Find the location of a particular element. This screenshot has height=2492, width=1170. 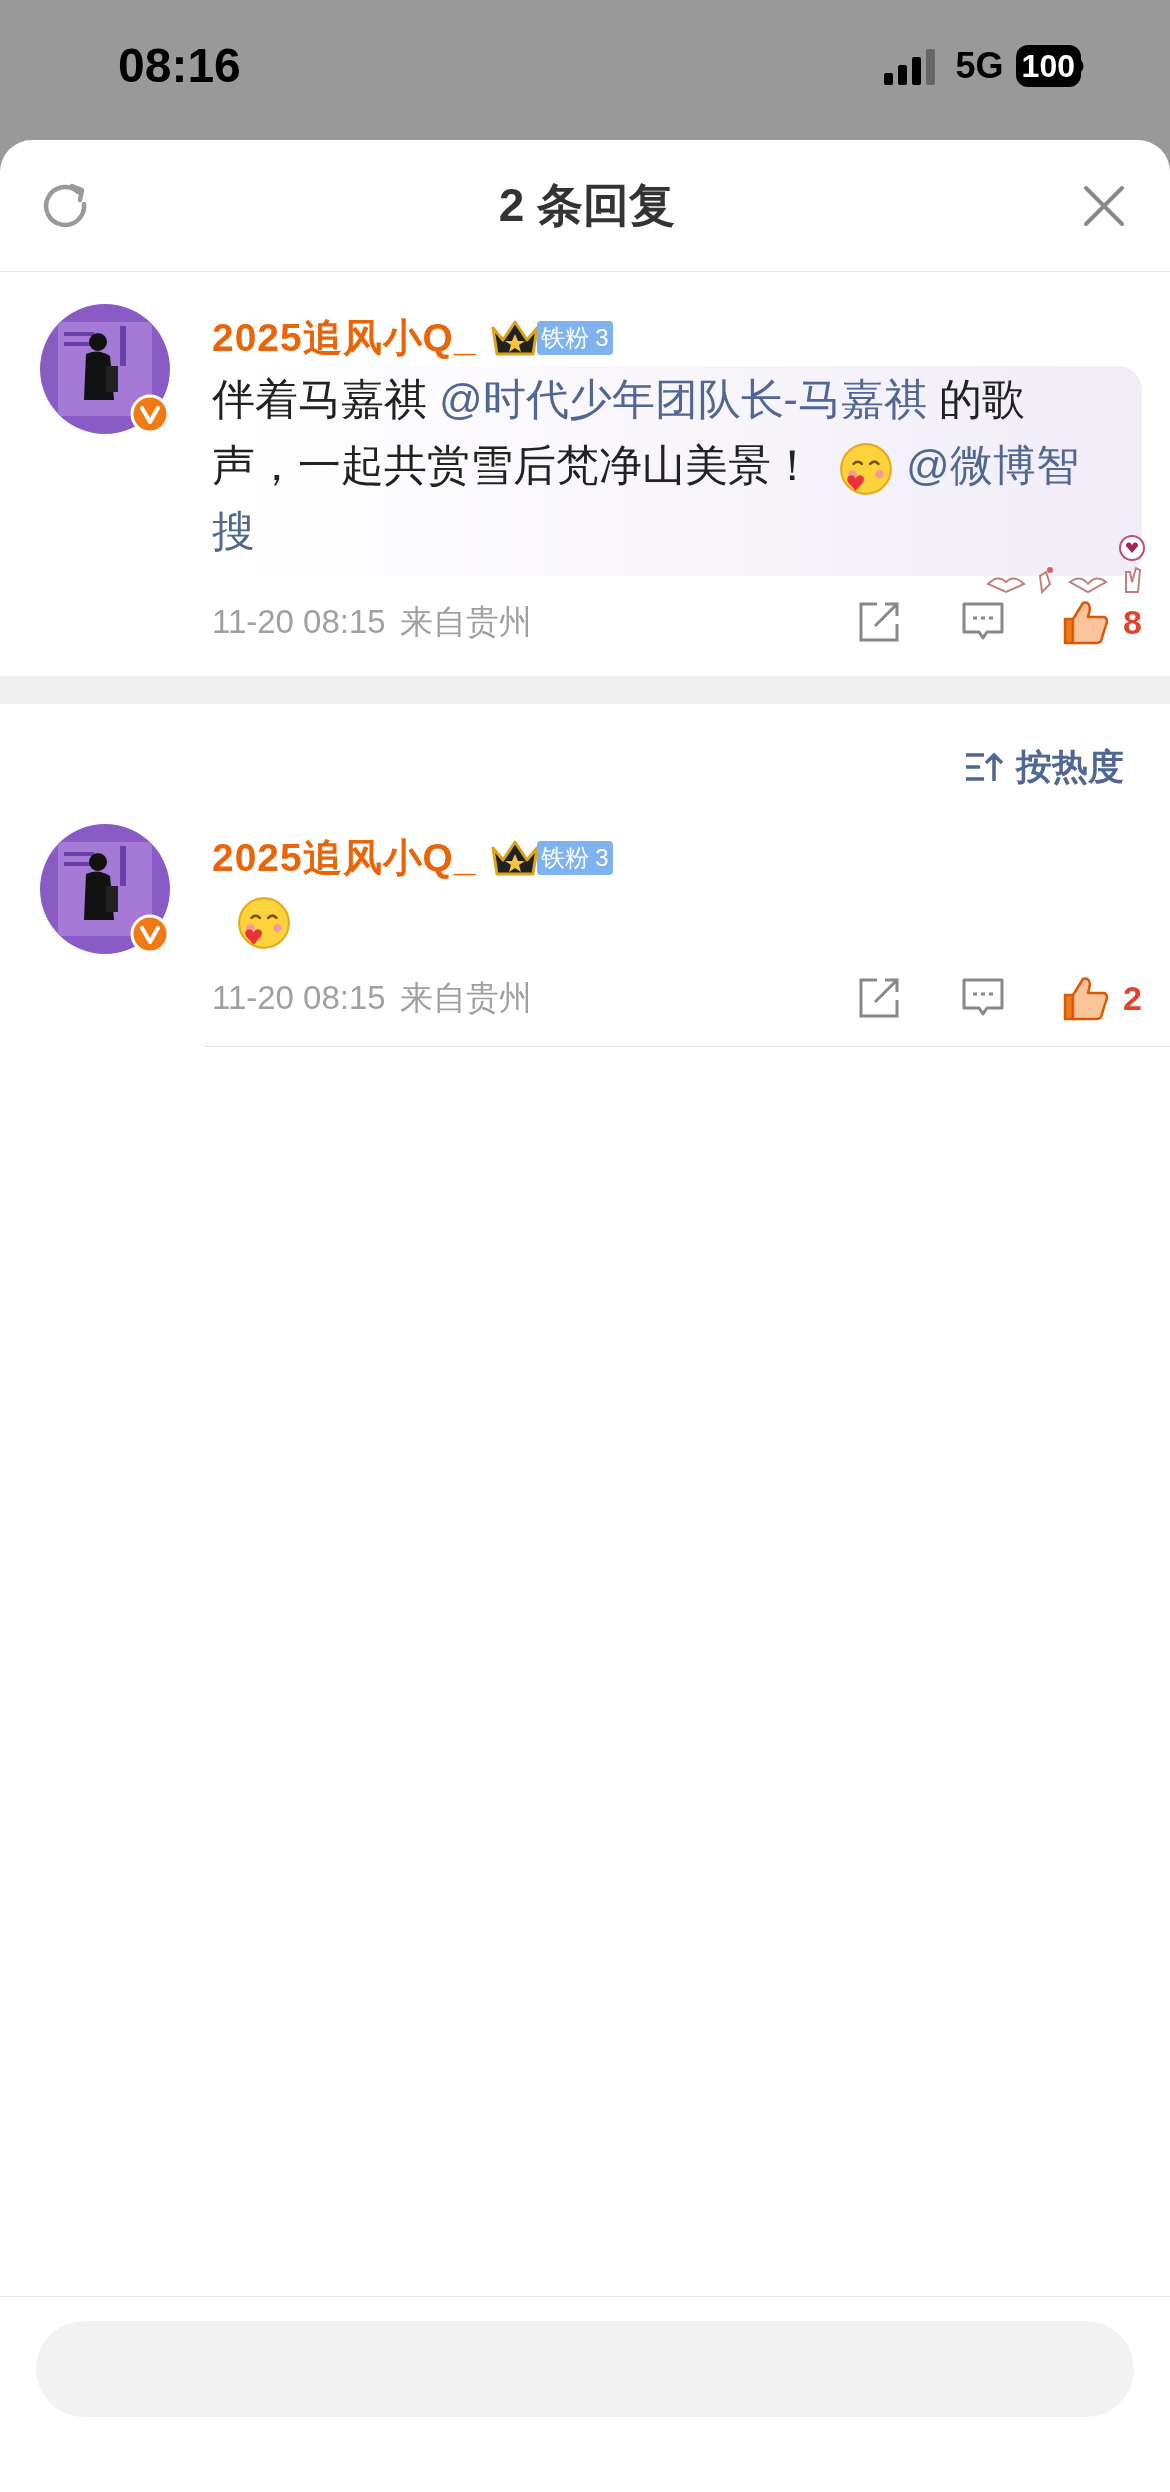

like-count: 8 is located at coordinates (1132, 622).